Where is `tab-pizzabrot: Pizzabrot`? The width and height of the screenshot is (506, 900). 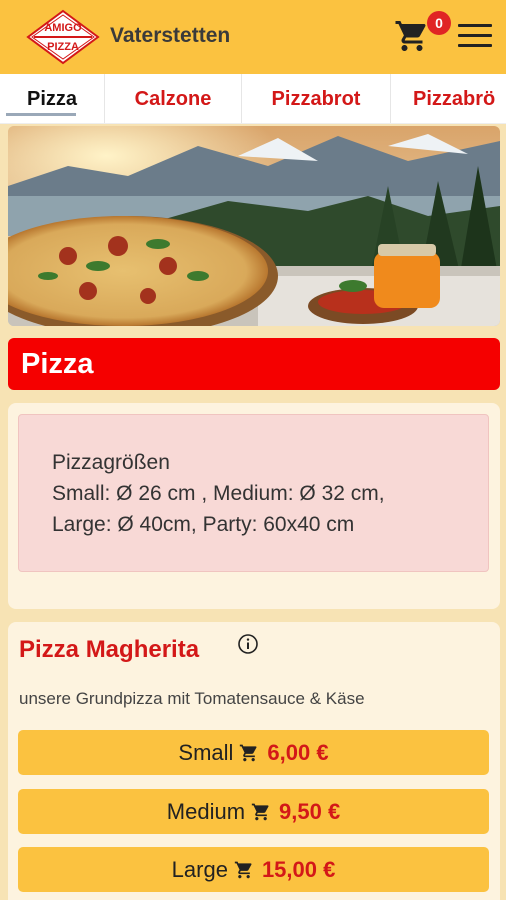
tab-pizzabrot: Pizzabrot is located at coordinates (316, 98).